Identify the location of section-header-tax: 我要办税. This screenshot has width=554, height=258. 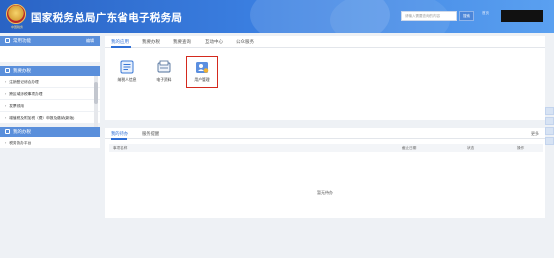
(50, 71).